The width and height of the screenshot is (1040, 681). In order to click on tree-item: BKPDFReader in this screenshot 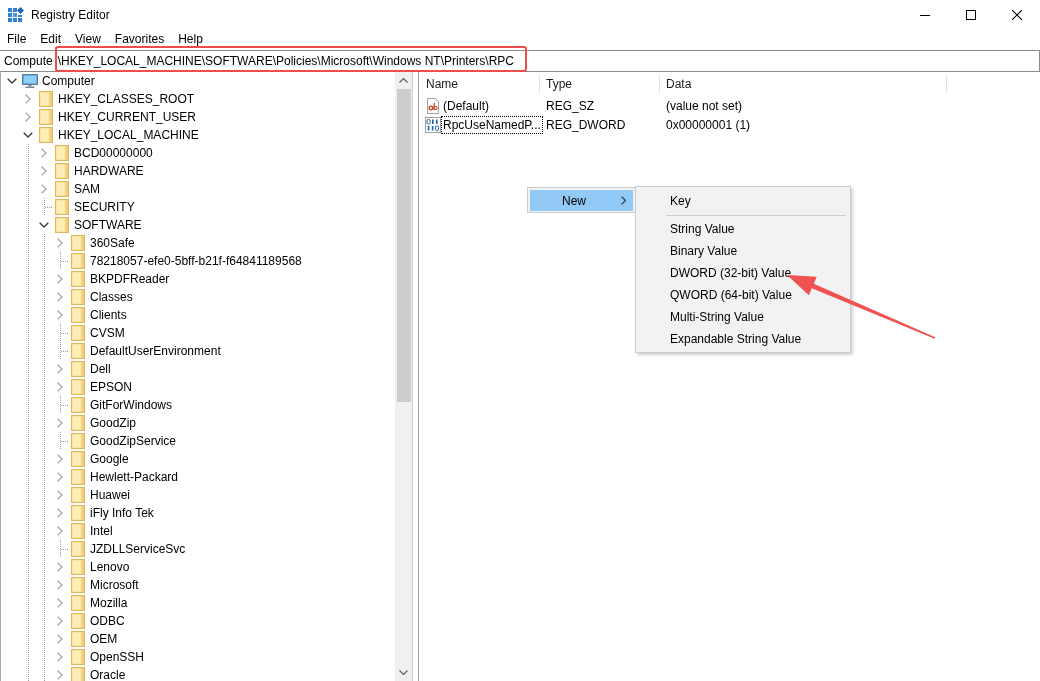, I will do `click(130, 279)`.